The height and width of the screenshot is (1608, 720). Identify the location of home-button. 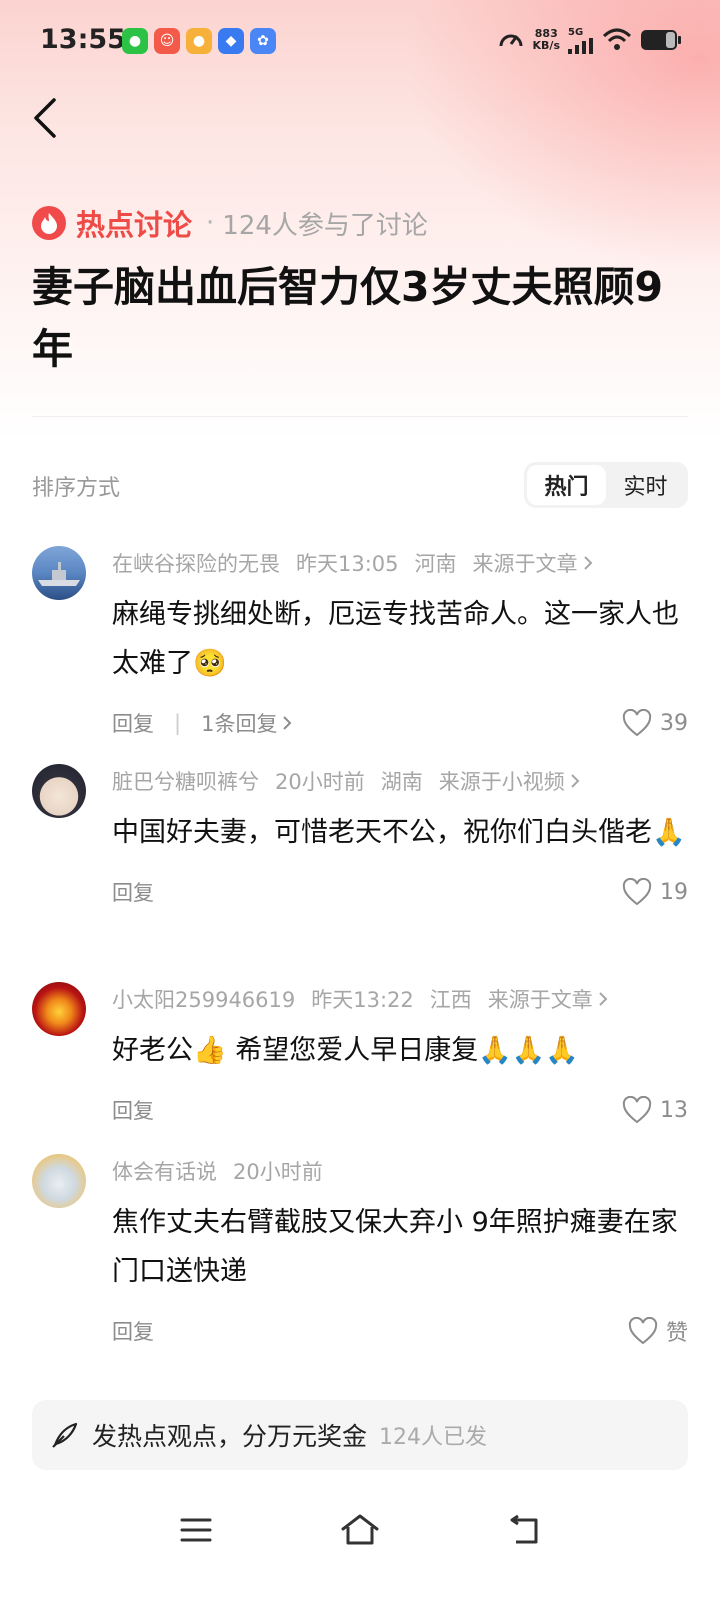
(360, 1530).